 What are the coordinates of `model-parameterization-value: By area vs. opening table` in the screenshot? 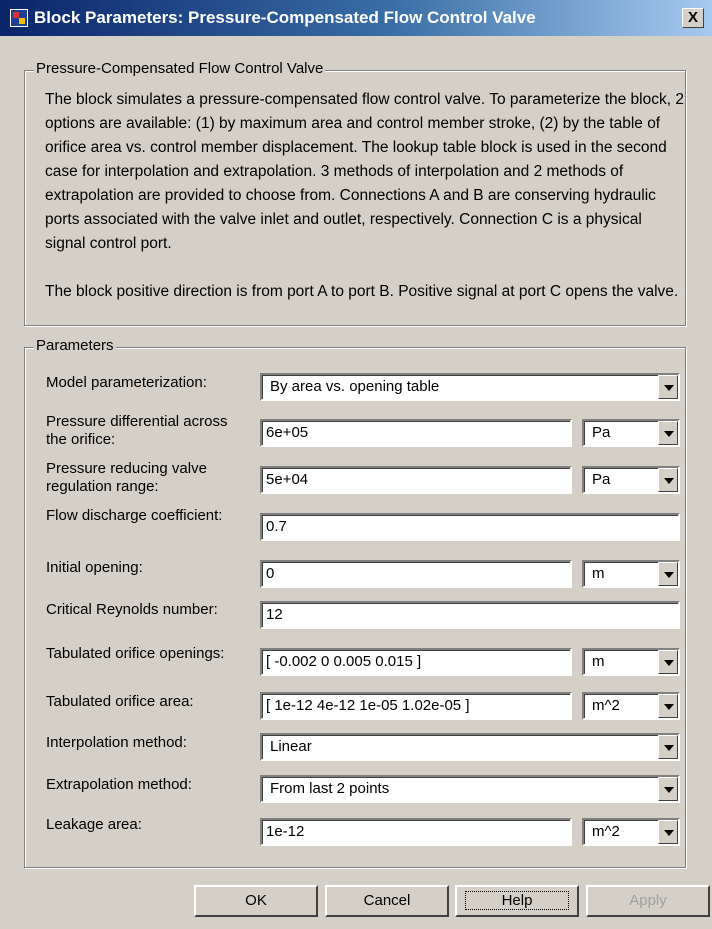 It's located at (355, 386).